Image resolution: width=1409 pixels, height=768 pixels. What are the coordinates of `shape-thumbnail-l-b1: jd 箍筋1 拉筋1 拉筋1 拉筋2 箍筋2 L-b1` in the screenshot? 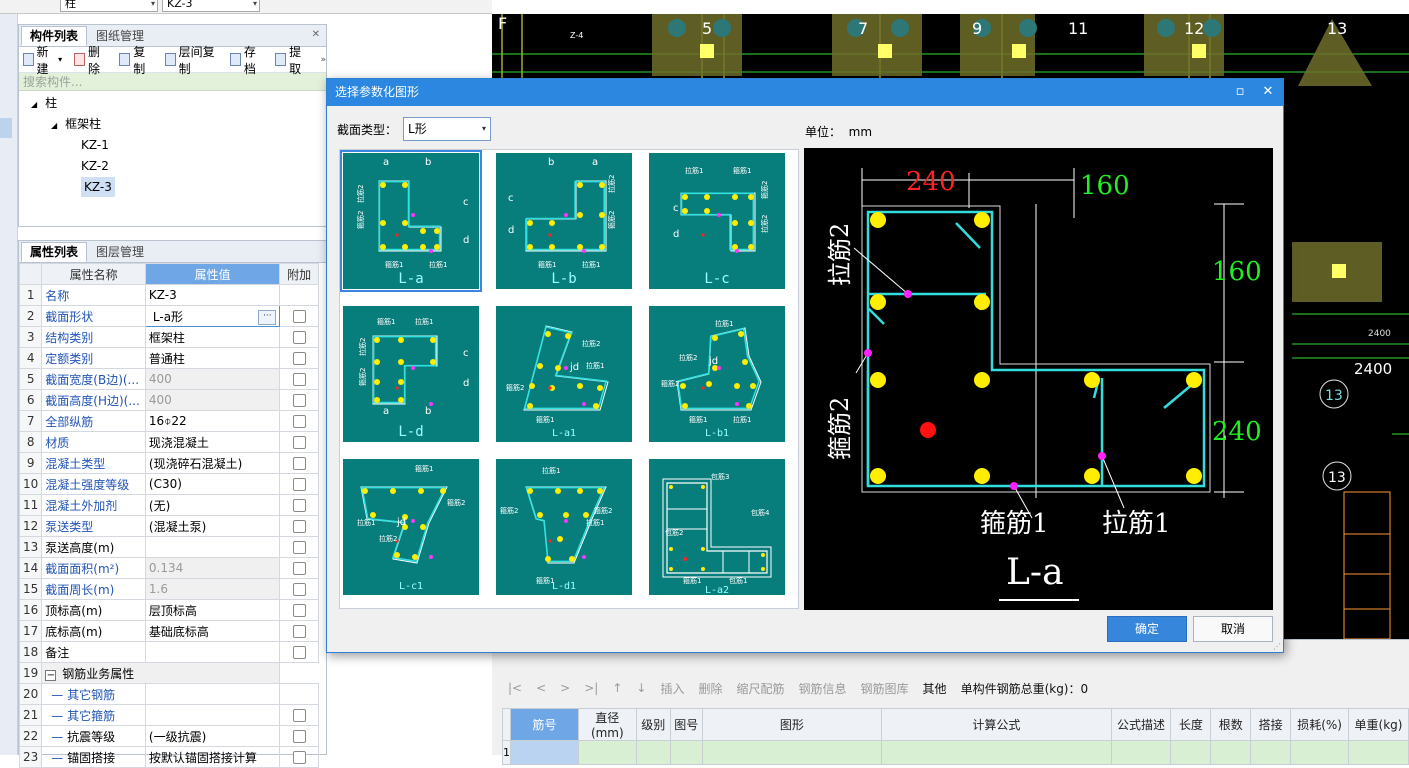 It's located at (717, 374).